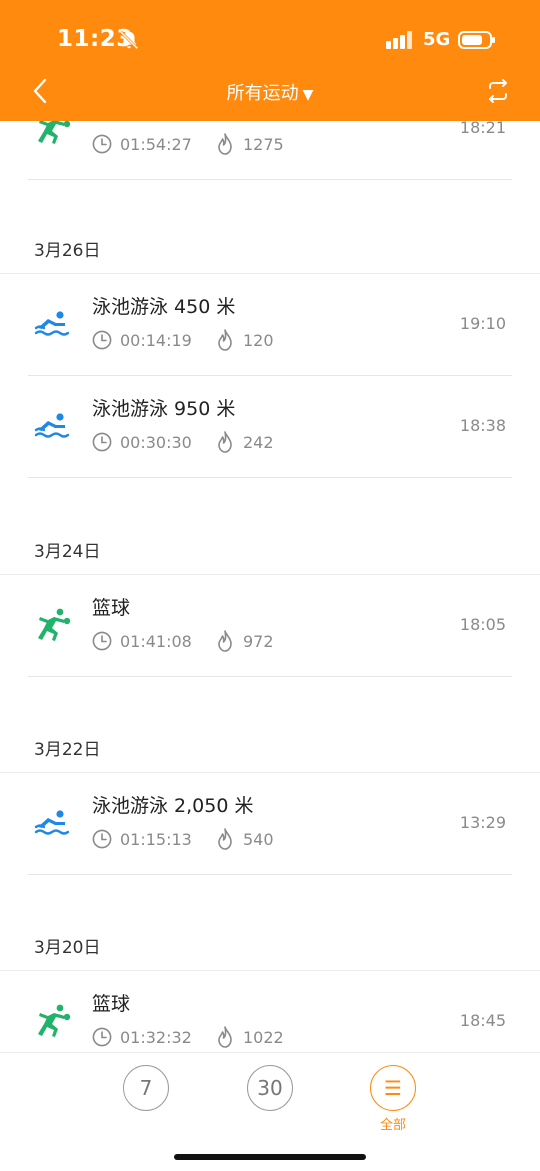  Describe the element at coordinates (270, 1111) in the screenshot. I see `bottom-tab-bar: 7 30 ☰ 全部` at that location.